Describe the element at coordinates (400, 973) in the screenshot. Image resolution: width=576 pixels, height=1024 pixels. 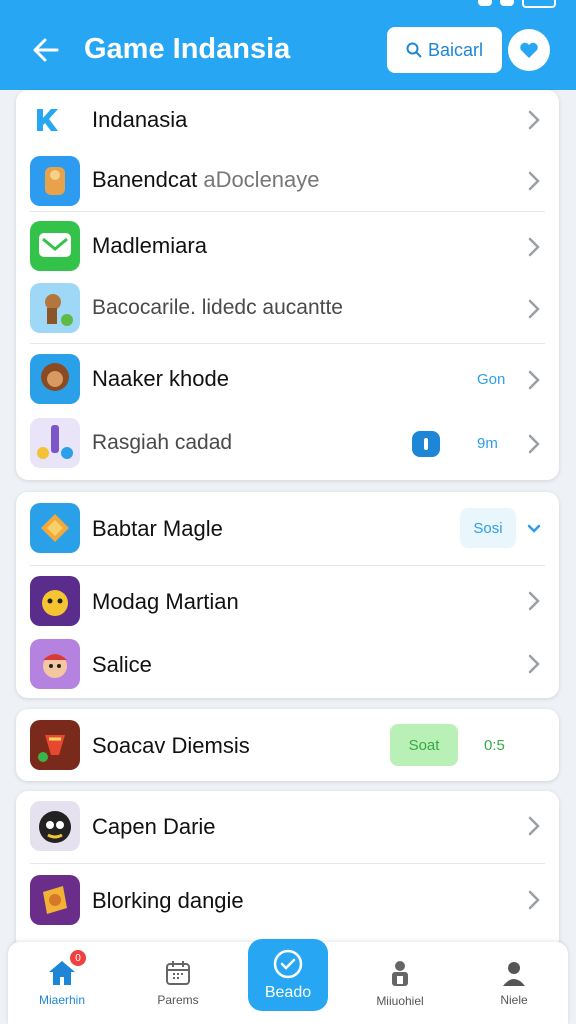
I see `person-badge-icon` at that location.